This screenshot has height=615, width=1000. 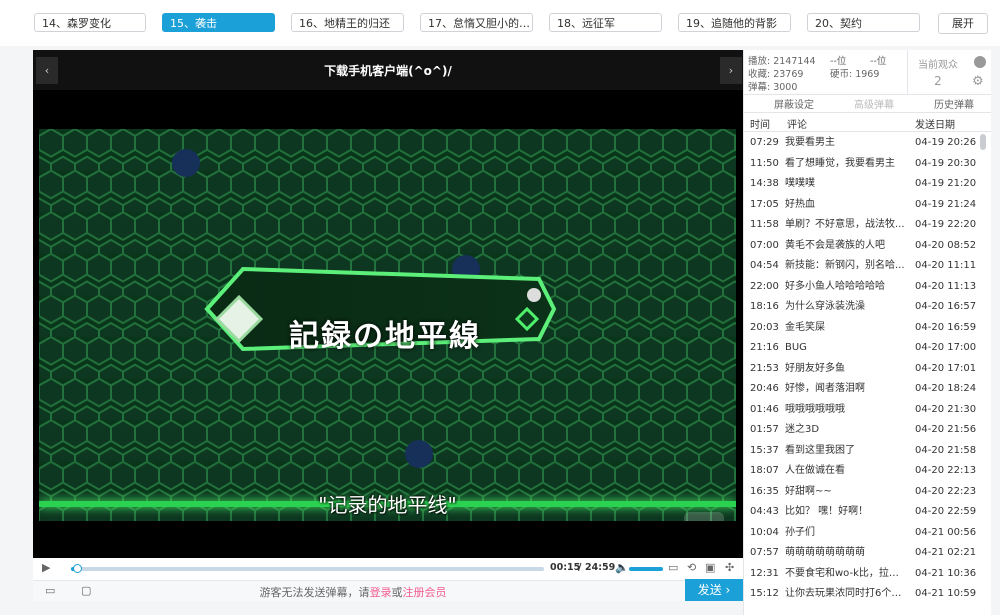 I want to click on comment-date: 04-20 22:13, so click(x=946, y=470).